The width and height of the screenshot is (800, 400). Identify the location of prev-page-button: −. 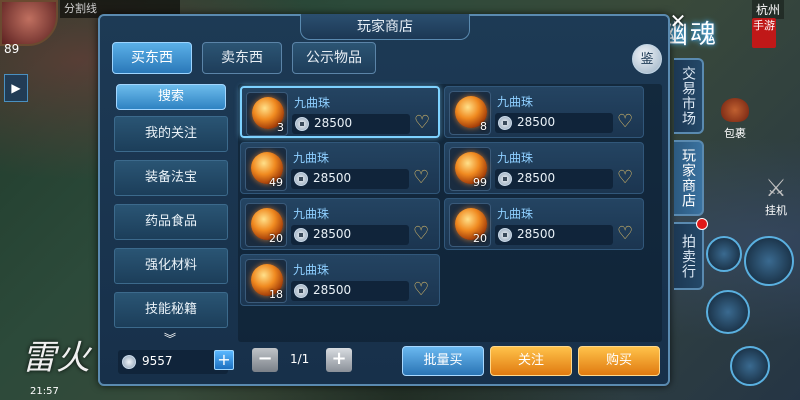
(265, 360).